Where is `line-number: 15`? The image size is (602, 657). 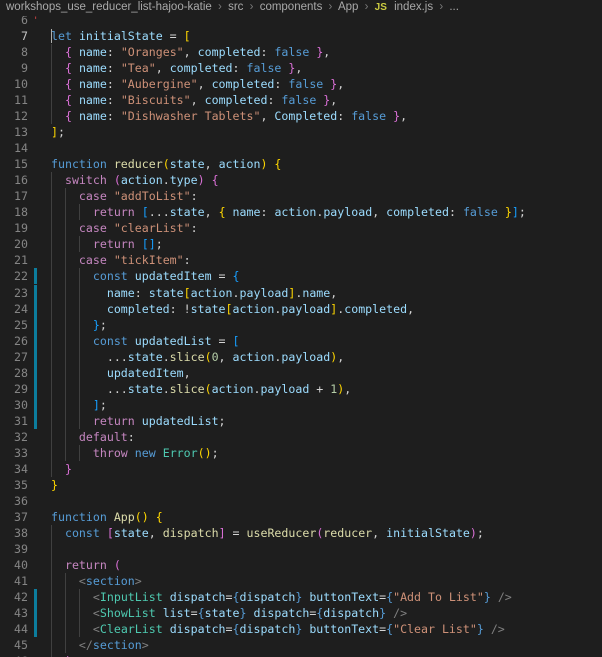
line-number: 15 is located at coordinates (14, 164).